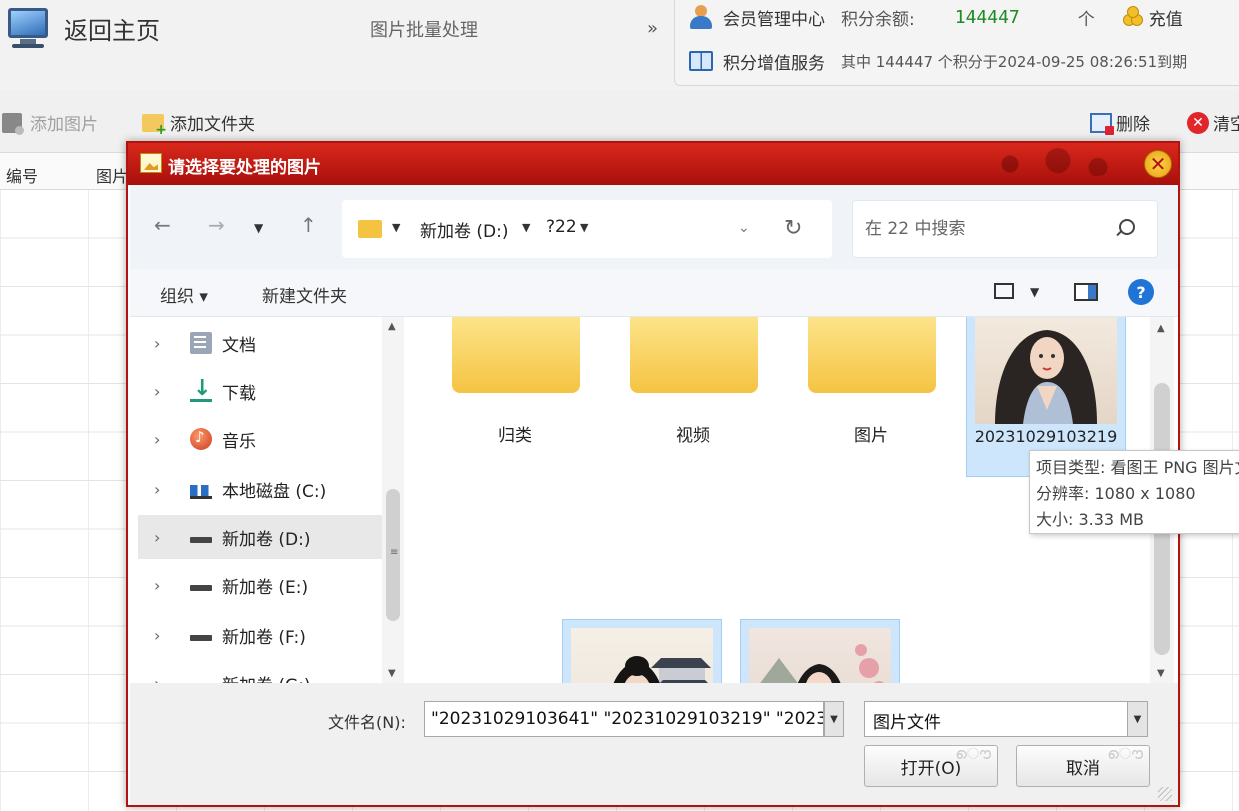 Image resolution: width=1239 pixels, height=811 pixels. I want to click on music-icon, so click(201, 439).